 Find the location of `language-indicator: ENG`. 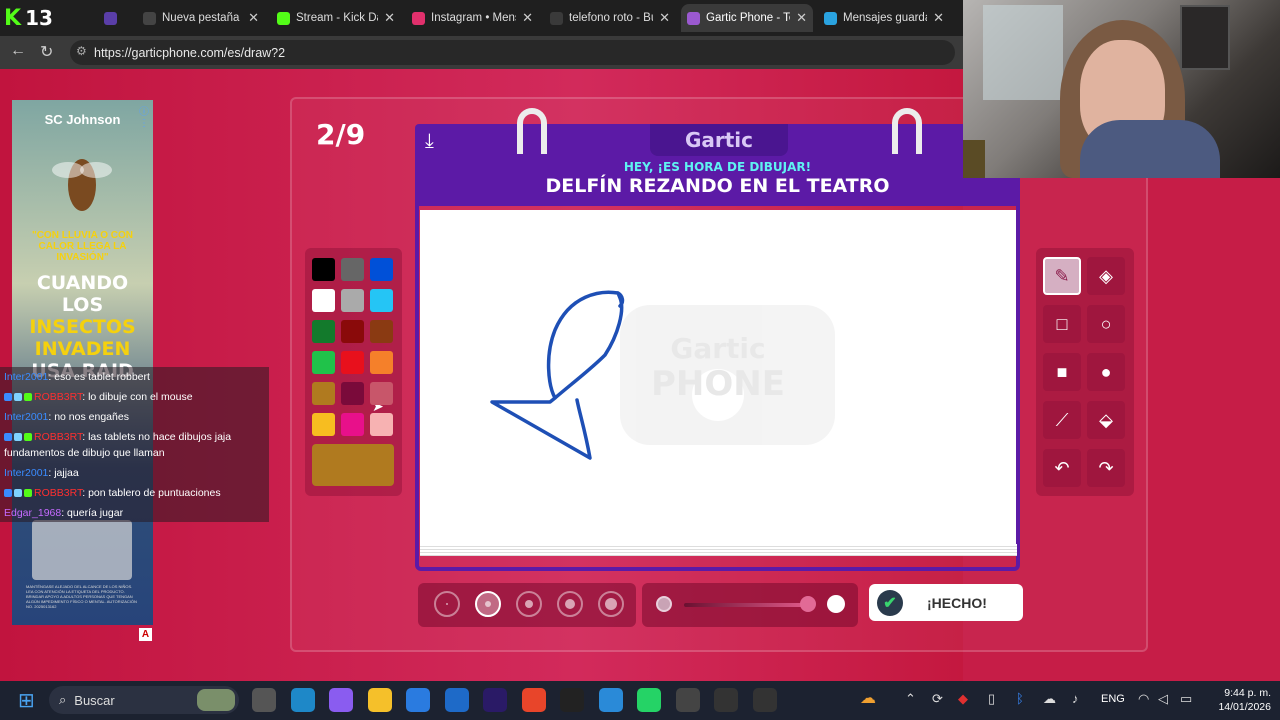

language-indicator: ENG is located at coordinates (1113, 699).